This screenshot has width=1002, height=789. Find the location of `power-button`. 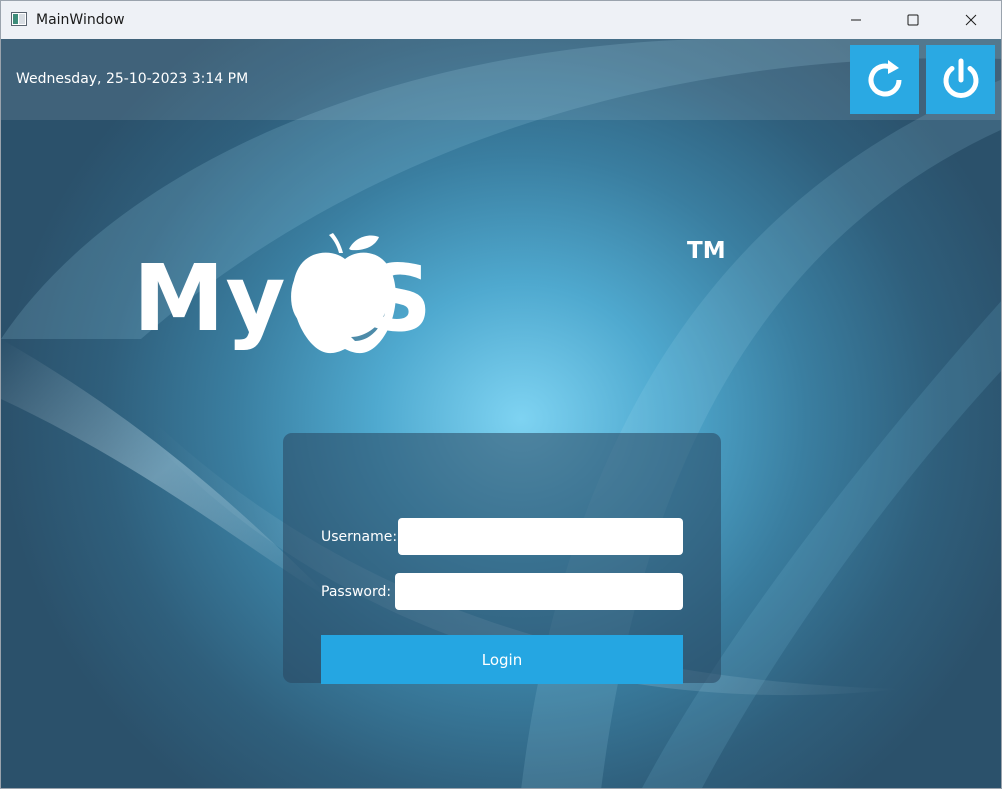

power-button is located at coordinates (960, 79).